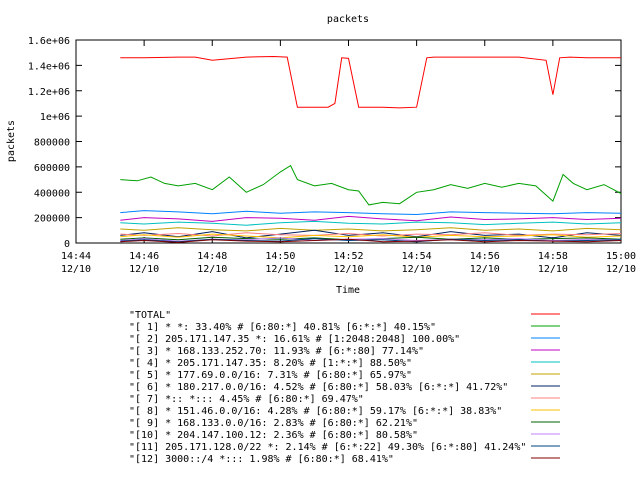 This screenshot has height=480, width=640. Describe the element at coordinates (49, 41) in the screenshot. I see `y-tick-label: 1.6e+06` at that location.